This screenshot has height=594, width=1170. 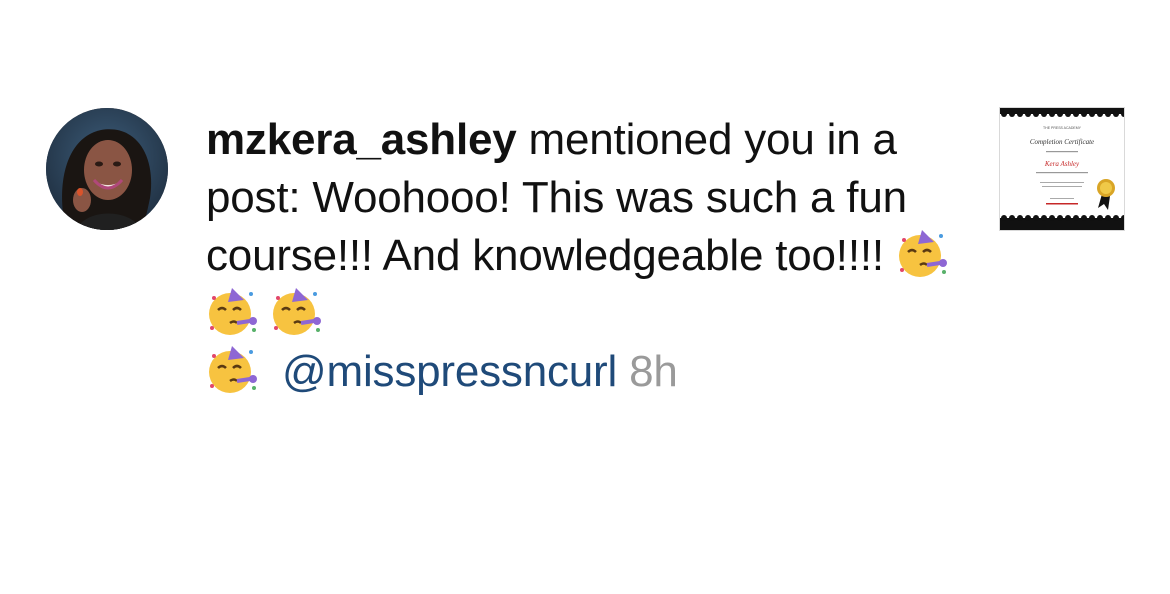 I want to click on certificate-title: Completion Certificate, so click(x=1062, y=142).